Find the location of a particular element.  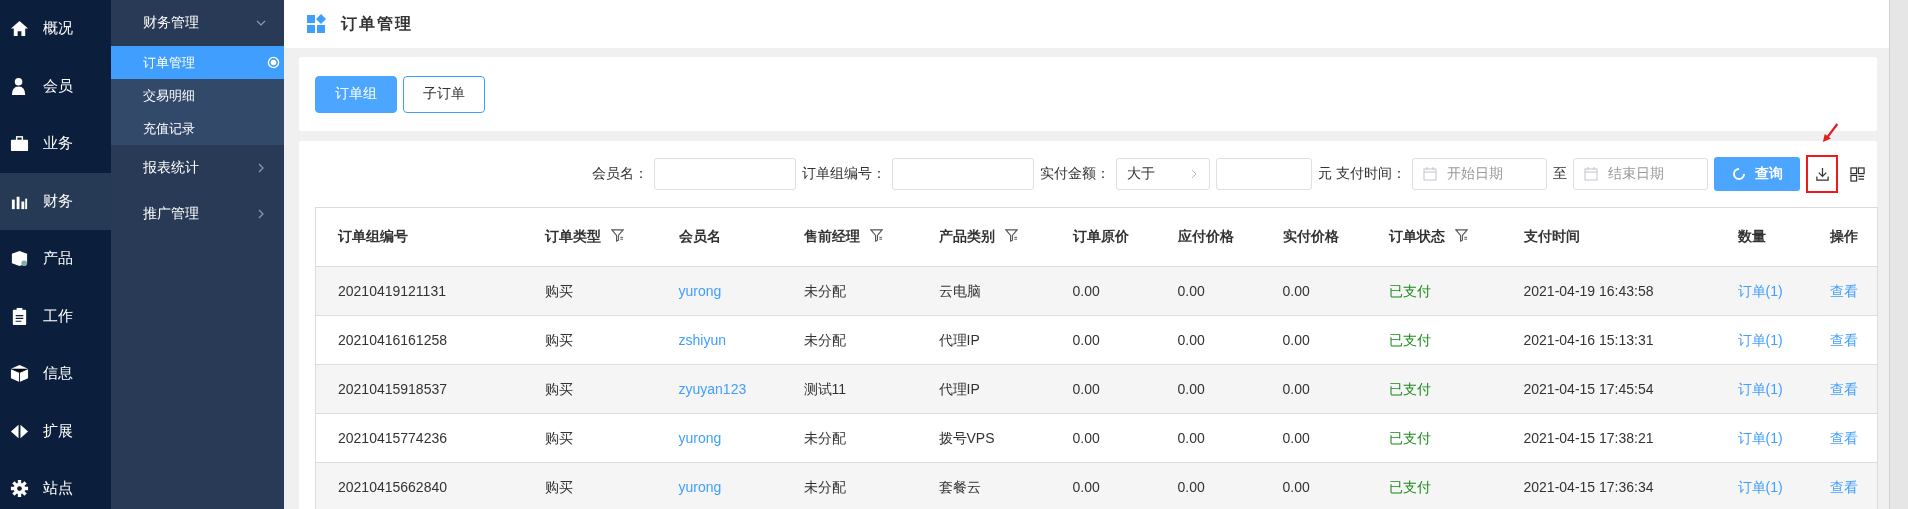

annotation-arrow is located at coordinates (1831, 133).